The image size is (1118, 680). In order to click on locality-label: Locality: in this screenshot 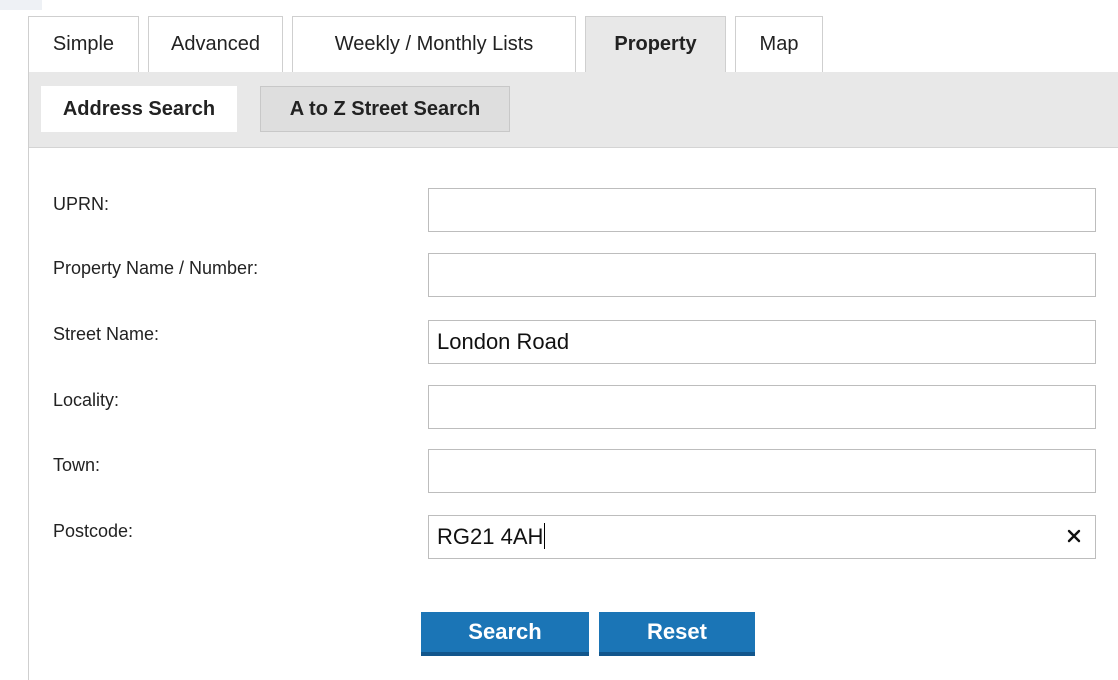, I will do `click(86, 400)`.